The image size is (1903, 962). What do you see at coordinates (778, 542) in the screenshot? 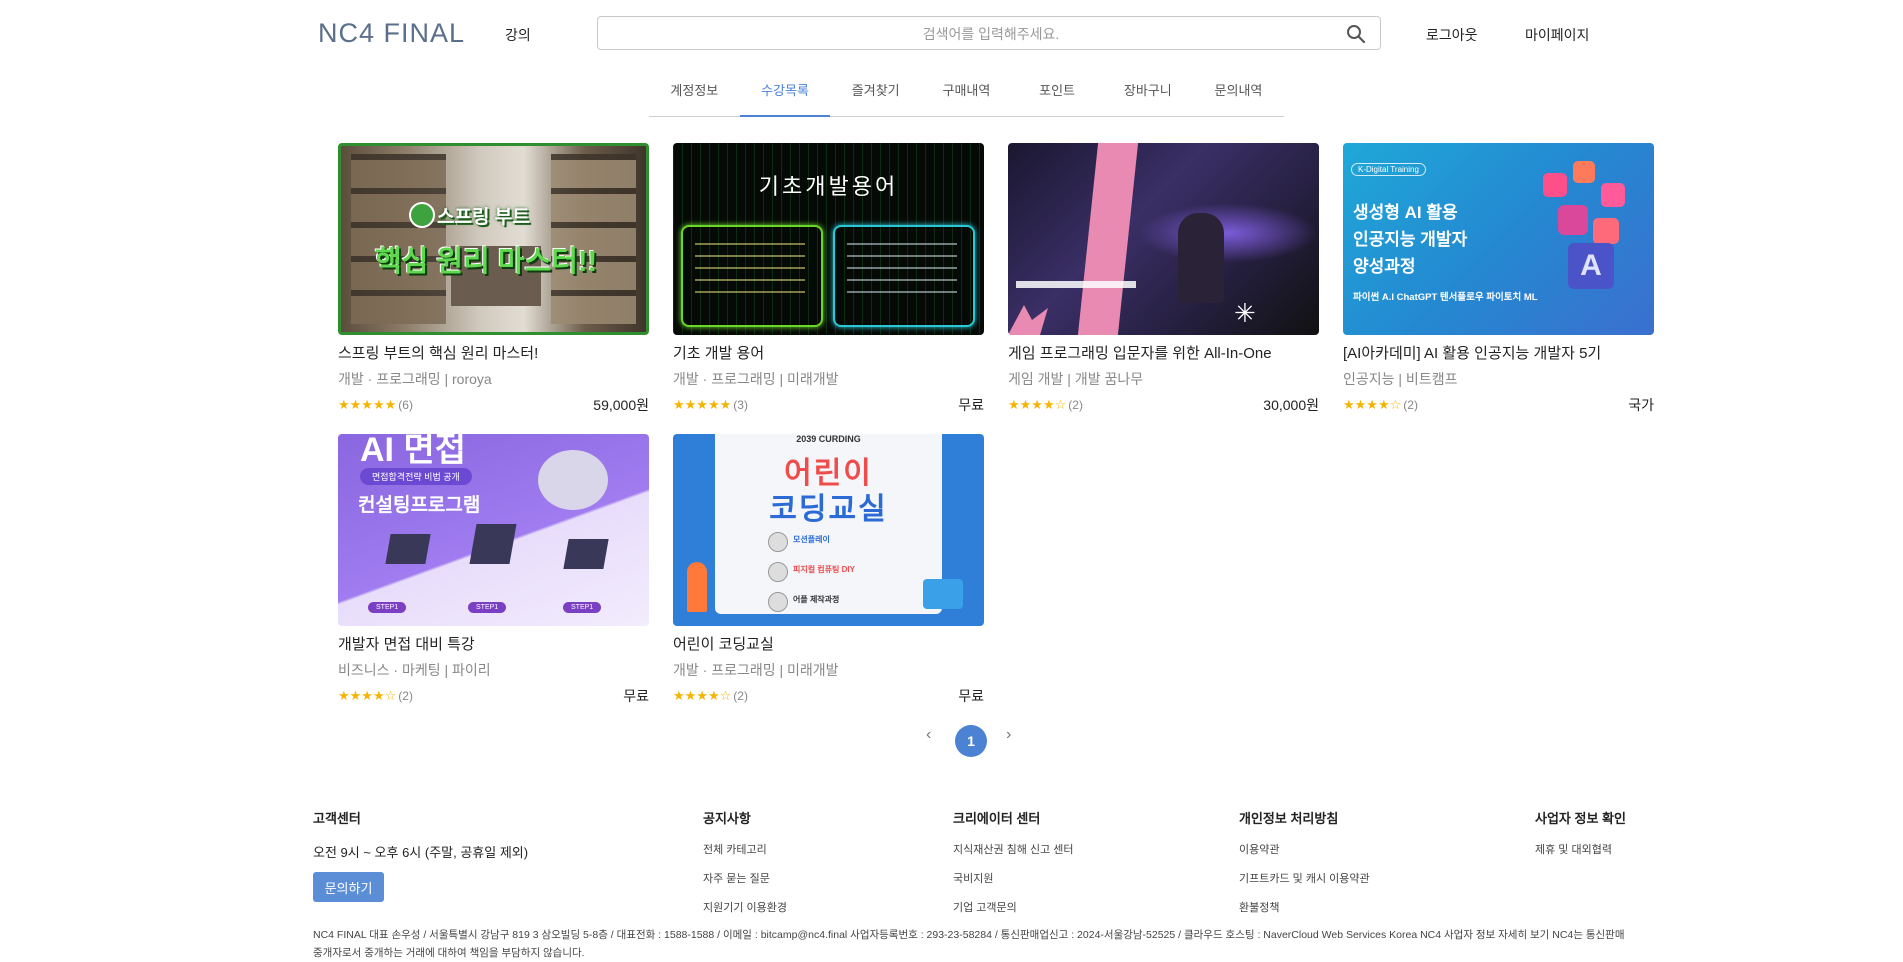
I see `robot-icon` at bounding box center [778, 542].